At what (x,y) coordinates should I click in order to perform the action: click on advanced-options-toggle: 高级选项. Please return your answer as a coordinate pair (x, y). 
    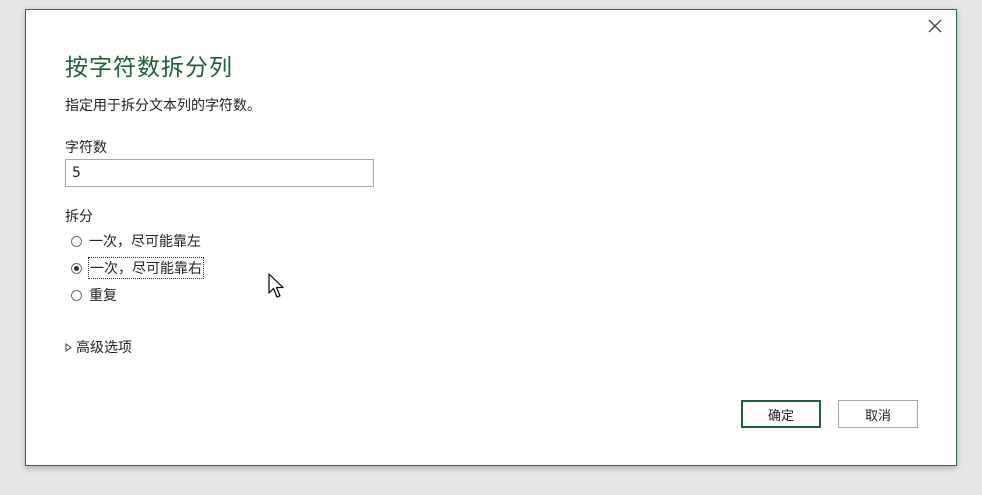
    Looking at the image, I should click on (98, 347).